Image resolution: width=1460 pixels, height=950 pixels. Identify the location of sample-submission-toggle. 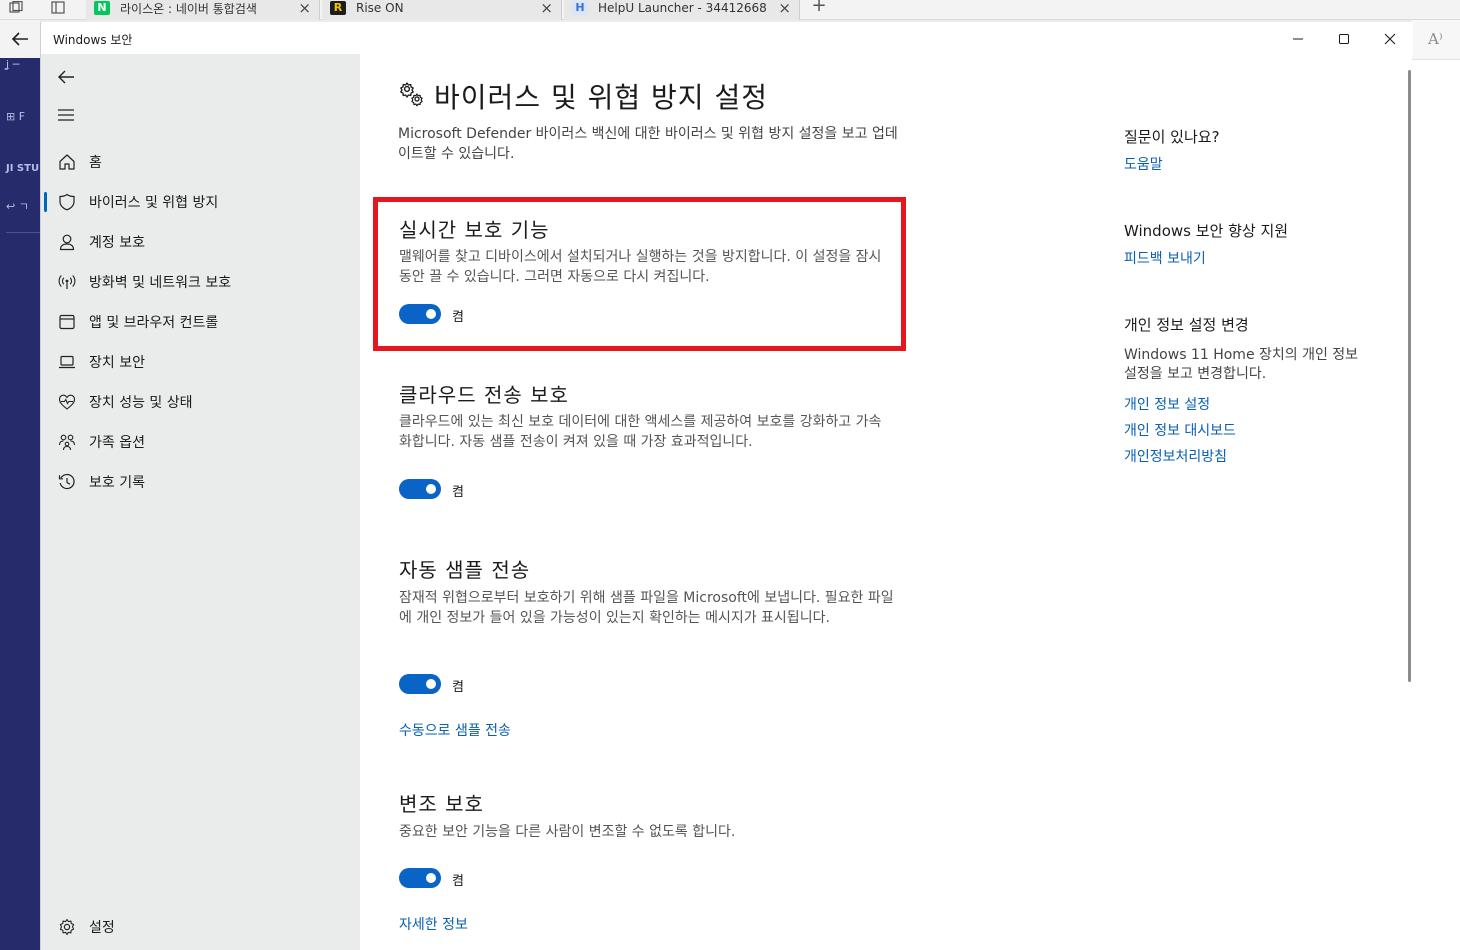
(420, 684).